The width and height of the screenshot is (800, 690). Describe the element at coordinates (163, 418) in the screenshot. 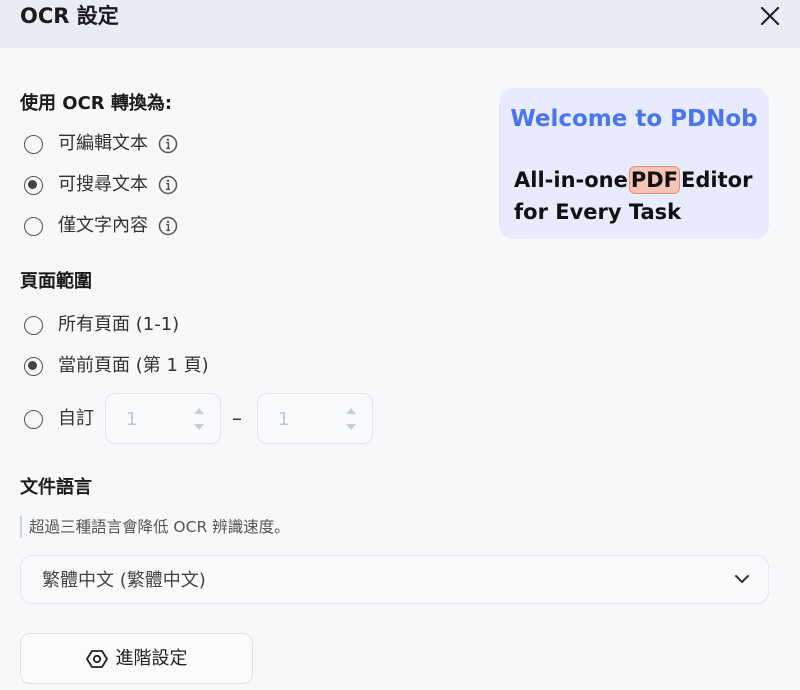

I see `range-from-input: 1` at that location.